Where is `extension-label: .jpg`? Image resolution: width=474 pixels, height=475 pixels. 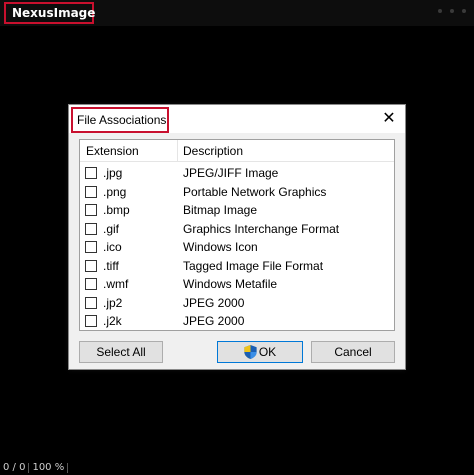
extension-label: .jpg is located at coordinates (113, 173).